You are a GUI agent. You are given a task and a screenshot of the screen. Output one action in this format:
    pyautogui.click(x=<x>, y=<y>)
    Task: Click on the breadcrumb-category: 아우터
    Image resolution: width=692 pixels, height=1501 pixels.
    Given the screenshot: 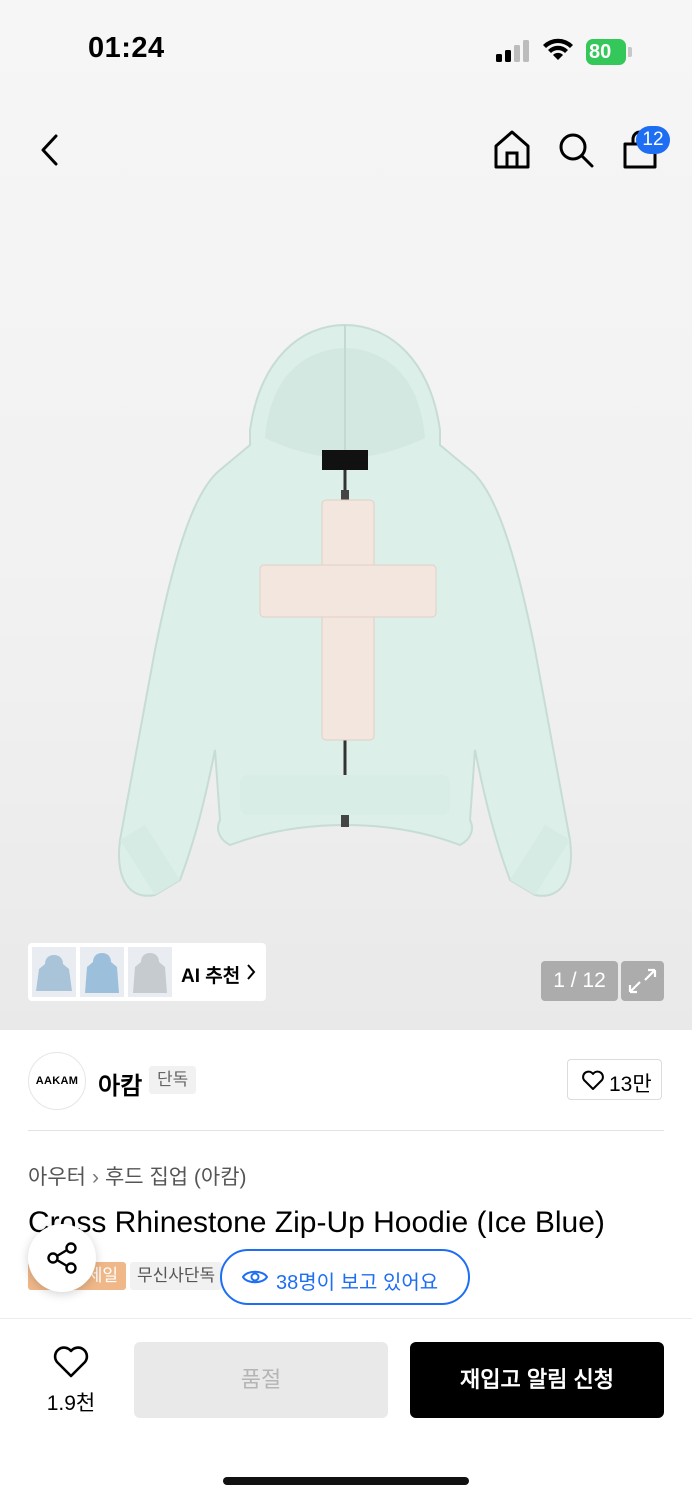 What is the action you would take?
    pyautogui.click(x=57, y=1177)
    